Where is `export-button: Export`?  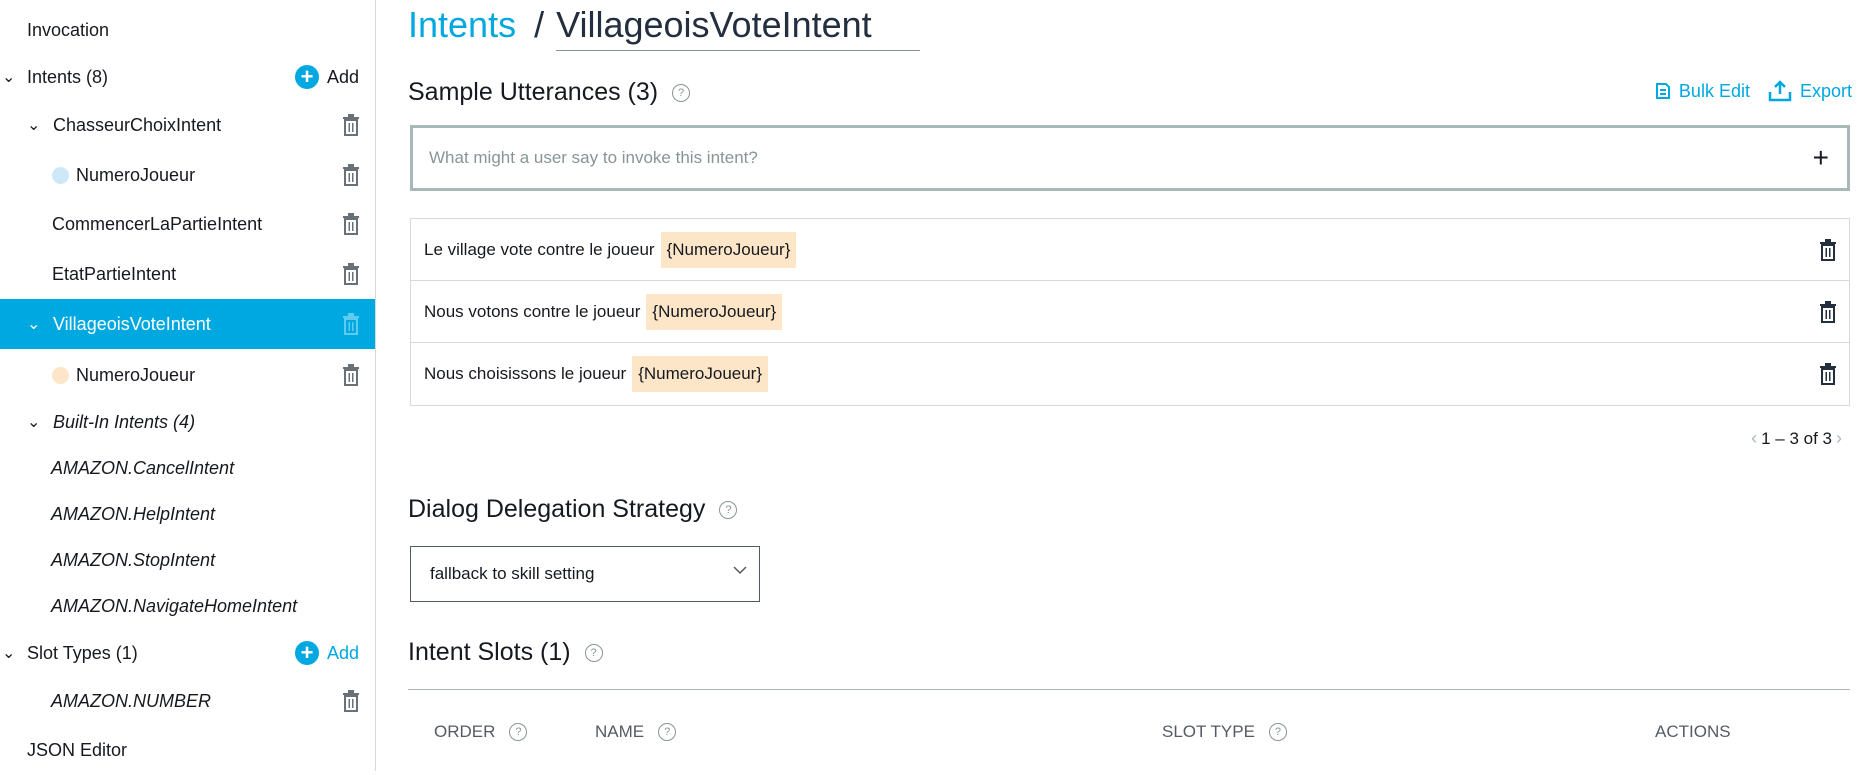
export-button: Export is located at coordinates (1810, 91).